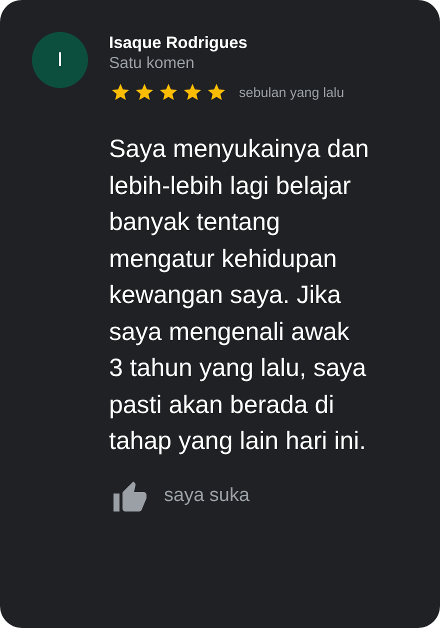 The image size is (440, 628). I want to click on author-name: Isaque Rodrigues, so click(178, 43).